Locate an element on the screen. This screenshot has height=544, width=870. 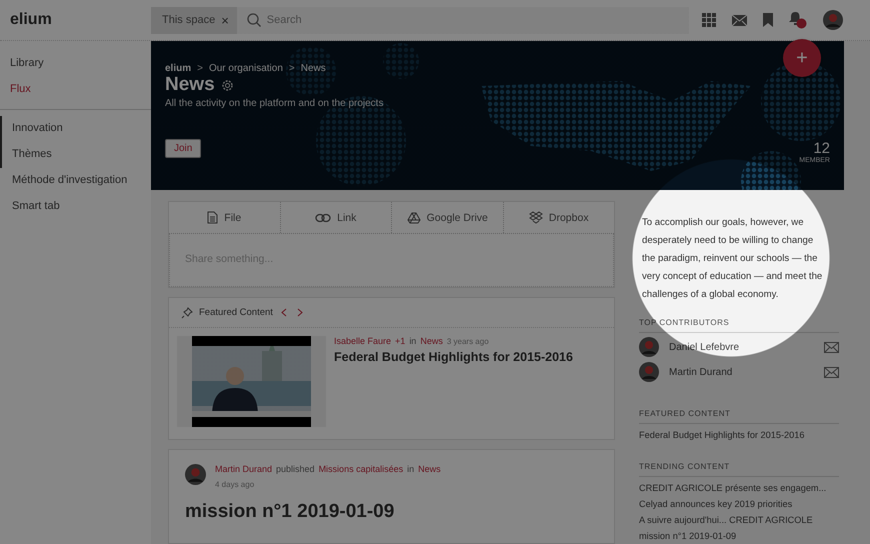
author-link: Isabelle Faure is located at coordinates (363, 341).